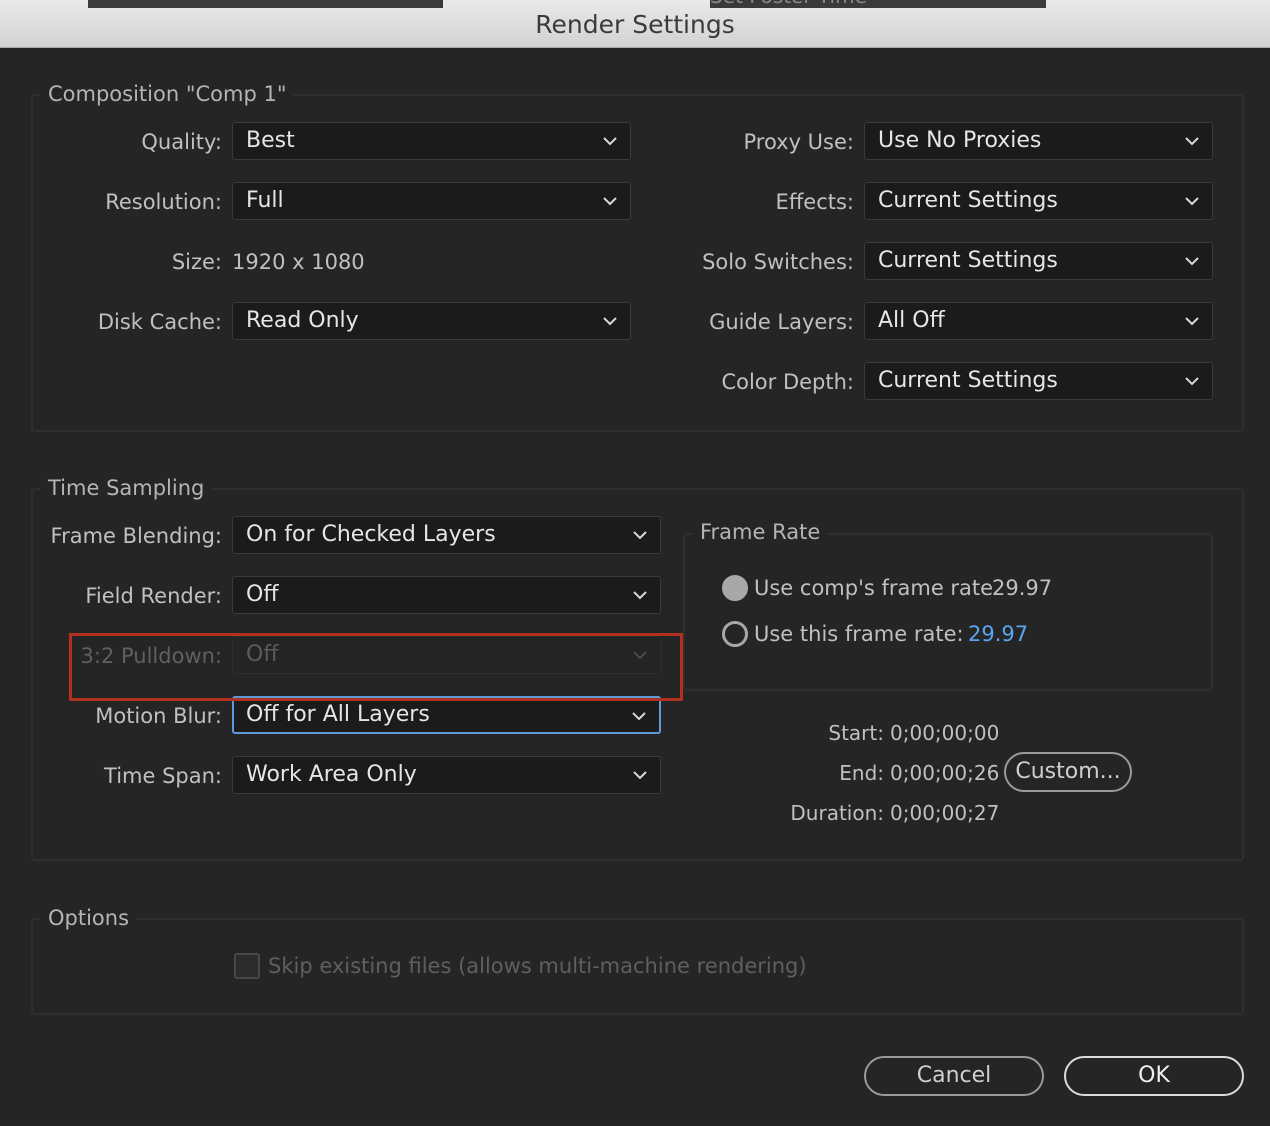 Image resolution: width=1270 pixels, height=1126 pixels. What do you see at coordinates (431, 321) in the screenshot?
I see `disk-cache-dropdown: Read Only` at bounding box center [431, 321].